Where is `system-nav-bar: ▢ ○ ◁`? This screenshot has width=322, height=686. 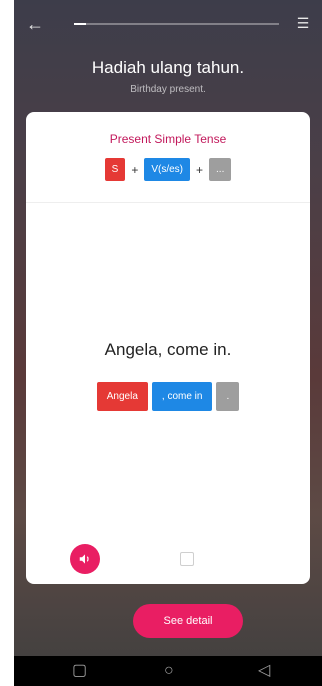 system-nav-bar: ▢ ○ ◁ is located at coordinates (168, 671).